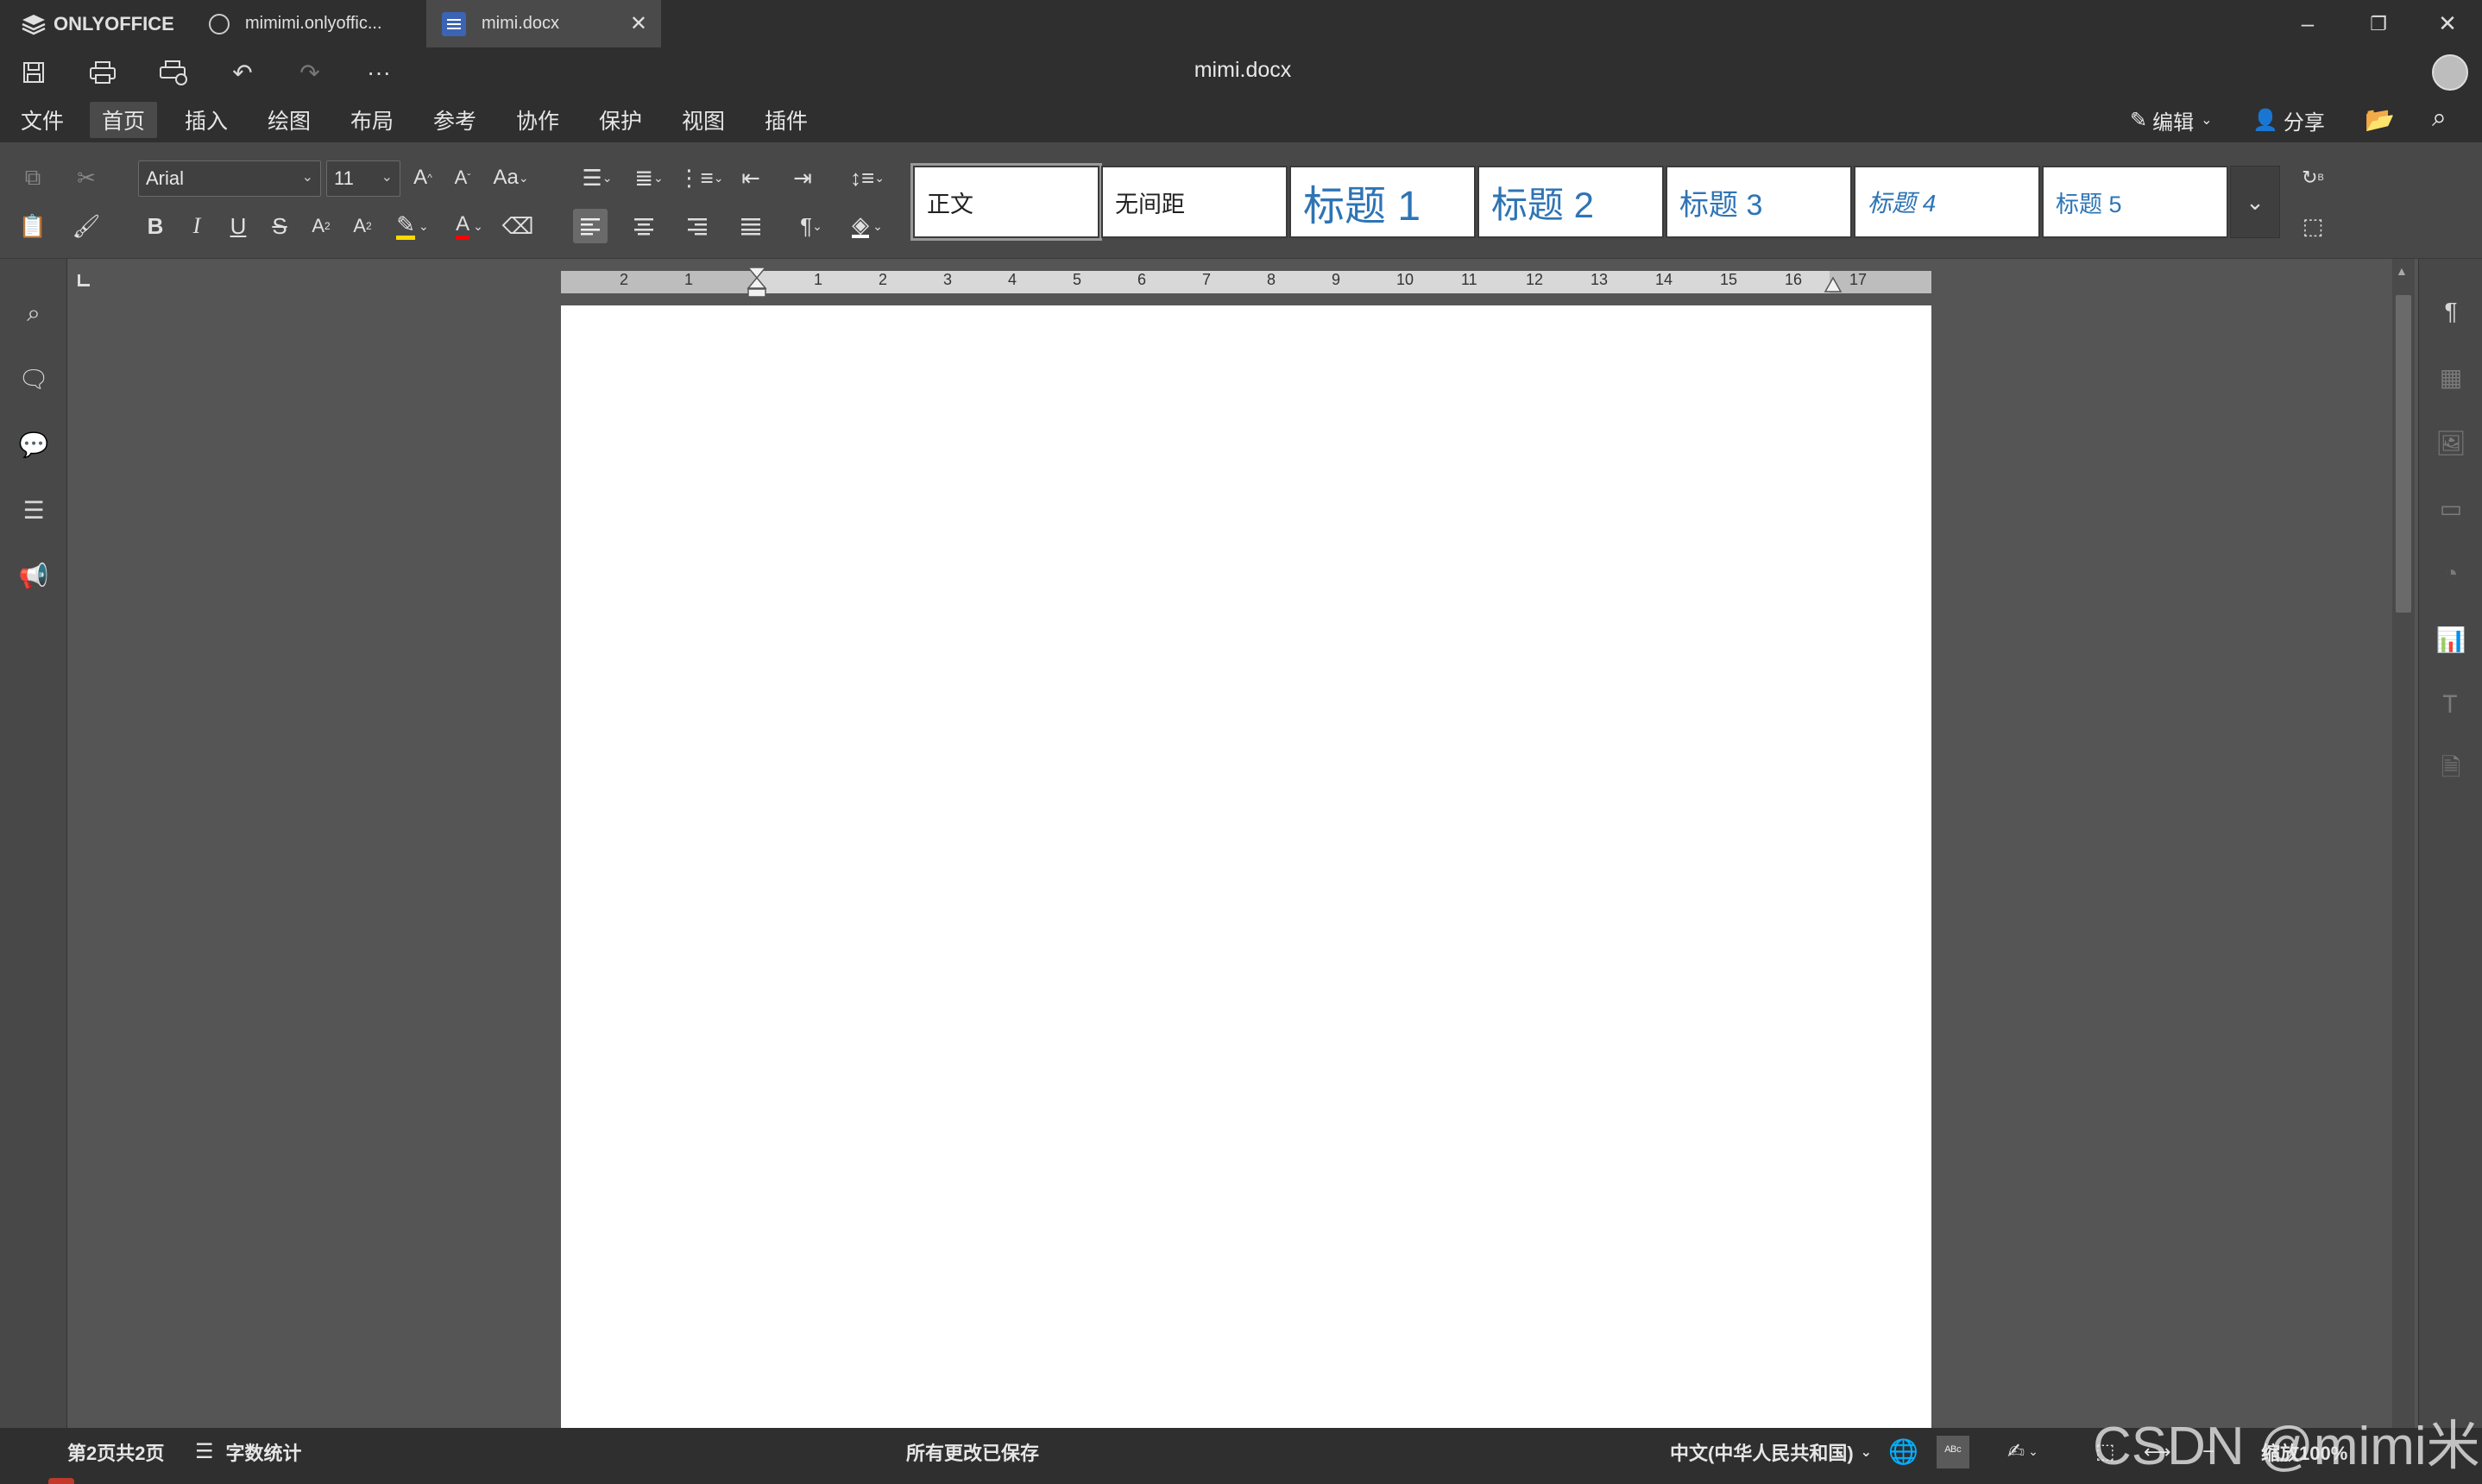  I want to click on increase-font-icon: A ^, so click(423, 177).